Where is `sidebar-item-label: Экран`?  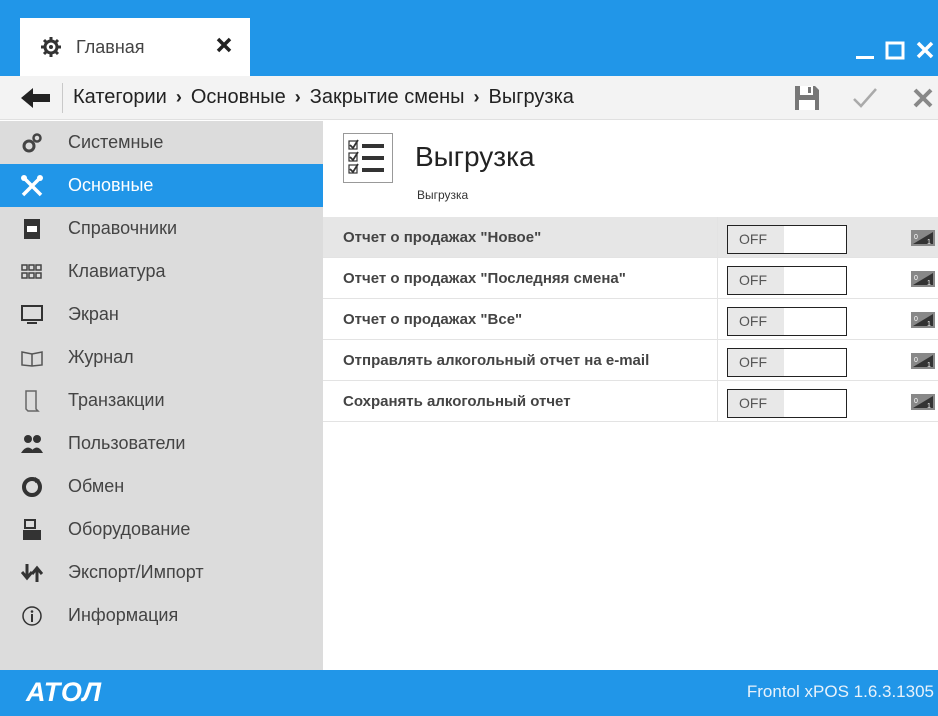
sidebar-item-label: Экран is located at coordinates (93, 314).